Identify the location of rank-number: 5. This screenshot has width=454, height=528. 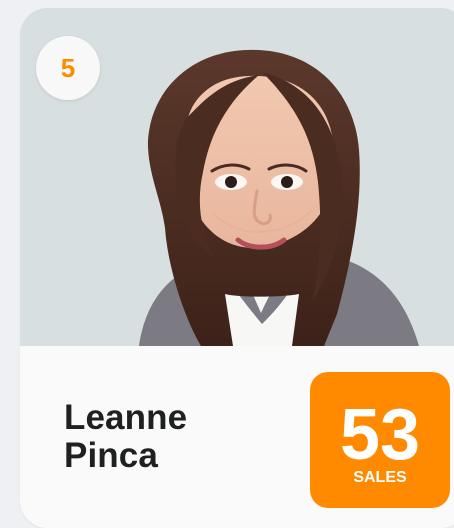
(68, 68).